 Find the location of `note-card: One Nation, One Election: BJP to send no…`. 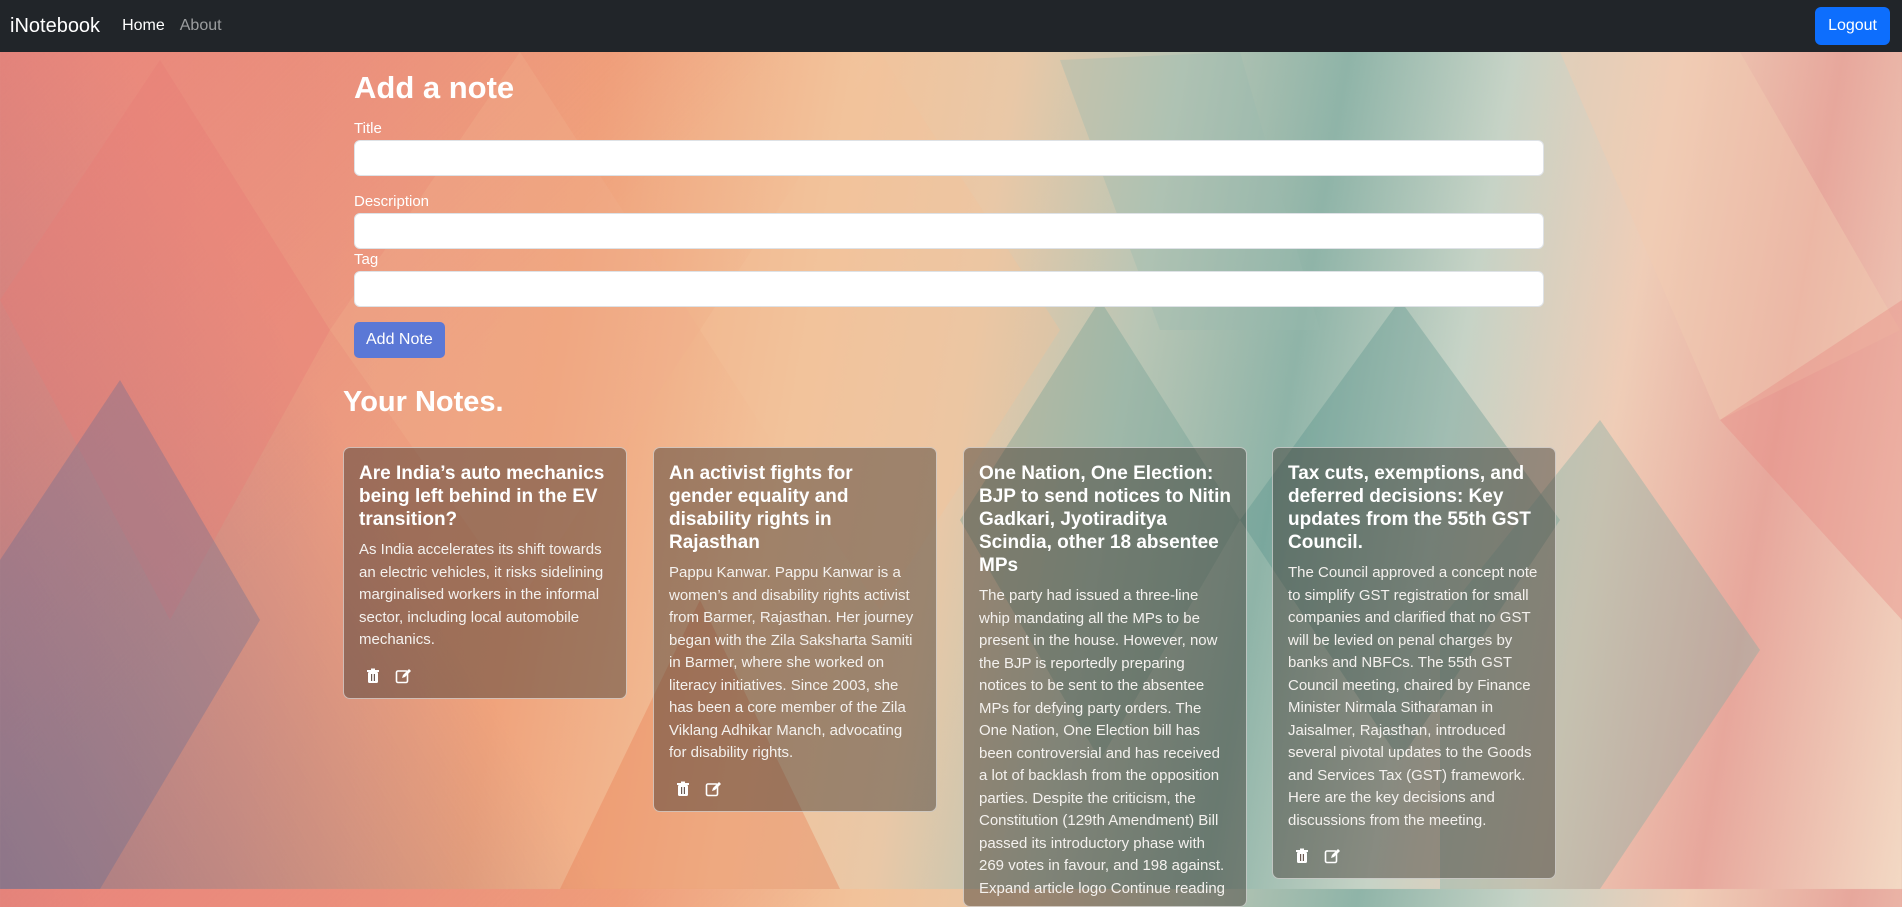

note-card: One Nation, One Election: BJP to send no… is located at coordinates (1105, 677).